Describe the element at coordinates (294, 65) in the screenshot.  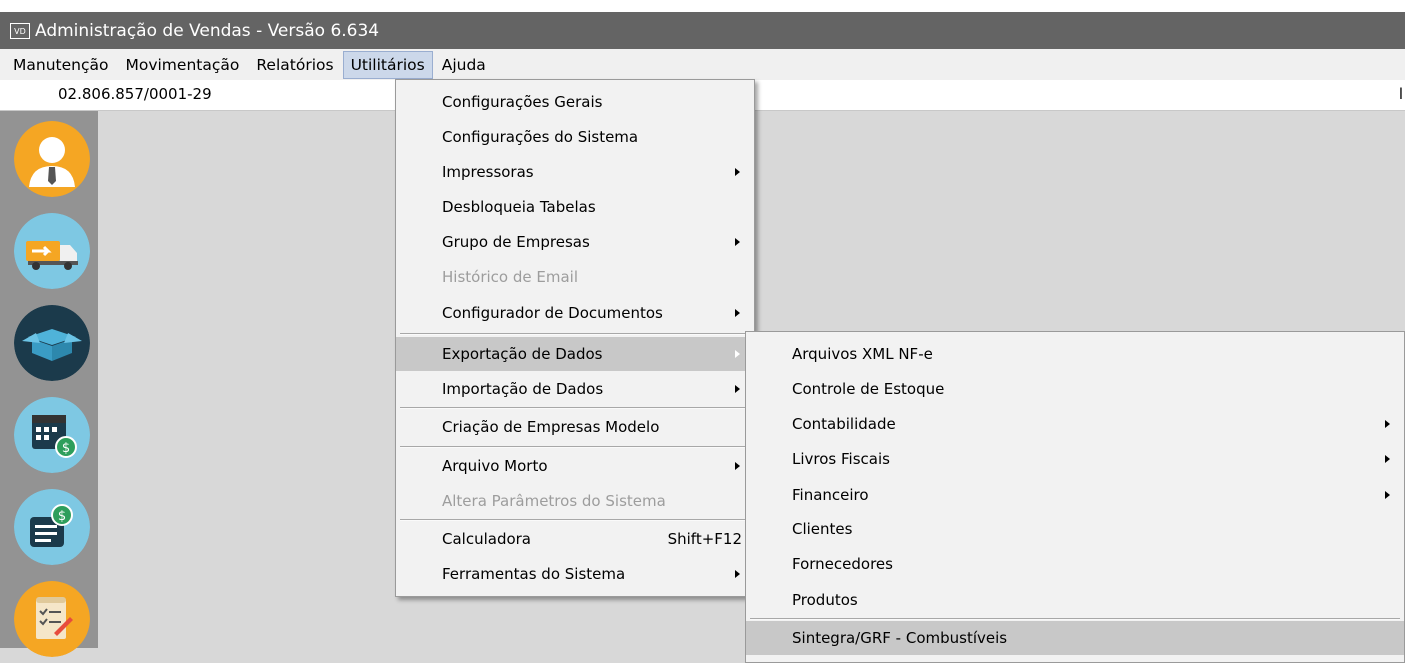
I see `menu-relatorios: Relatórios` at that location.